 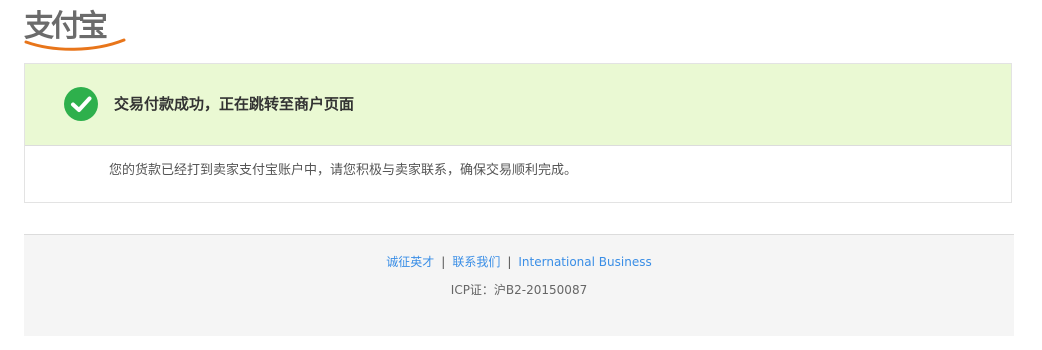 I want to click on check-circle-icon, so click(x=81, y=104).